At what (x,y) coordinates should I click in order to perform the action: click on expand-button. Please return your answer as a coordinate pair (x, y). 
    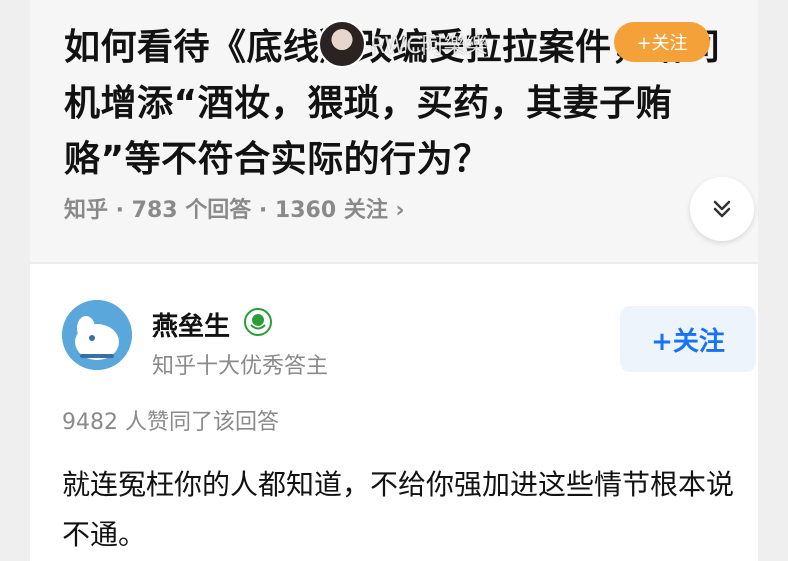
    Looking at the image, I should click on (722, 209).